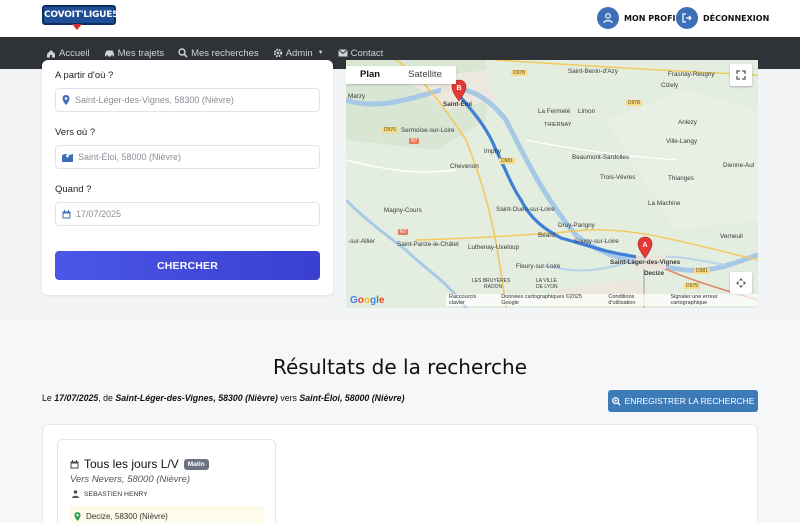  Describe the element at coordinates (458, 104) in the screenshot. I see `map-place: Saint-Éloi` at that location.